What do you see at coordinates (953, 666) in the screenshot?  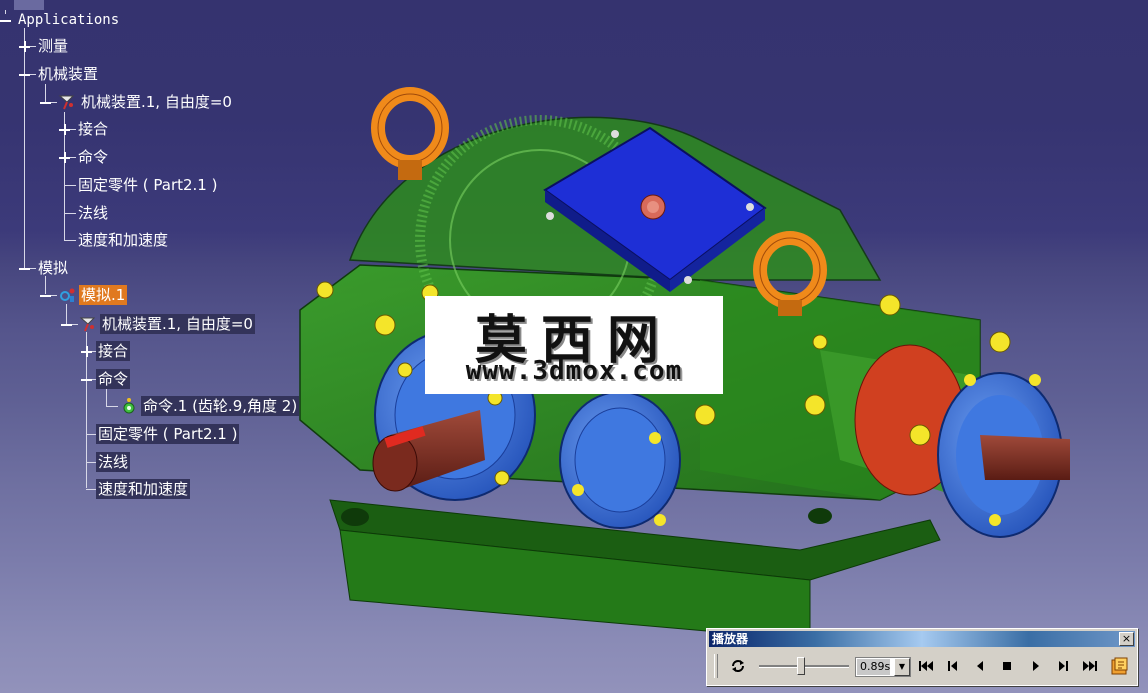 I see `step-back-icon` at bounding box center [953, 666].